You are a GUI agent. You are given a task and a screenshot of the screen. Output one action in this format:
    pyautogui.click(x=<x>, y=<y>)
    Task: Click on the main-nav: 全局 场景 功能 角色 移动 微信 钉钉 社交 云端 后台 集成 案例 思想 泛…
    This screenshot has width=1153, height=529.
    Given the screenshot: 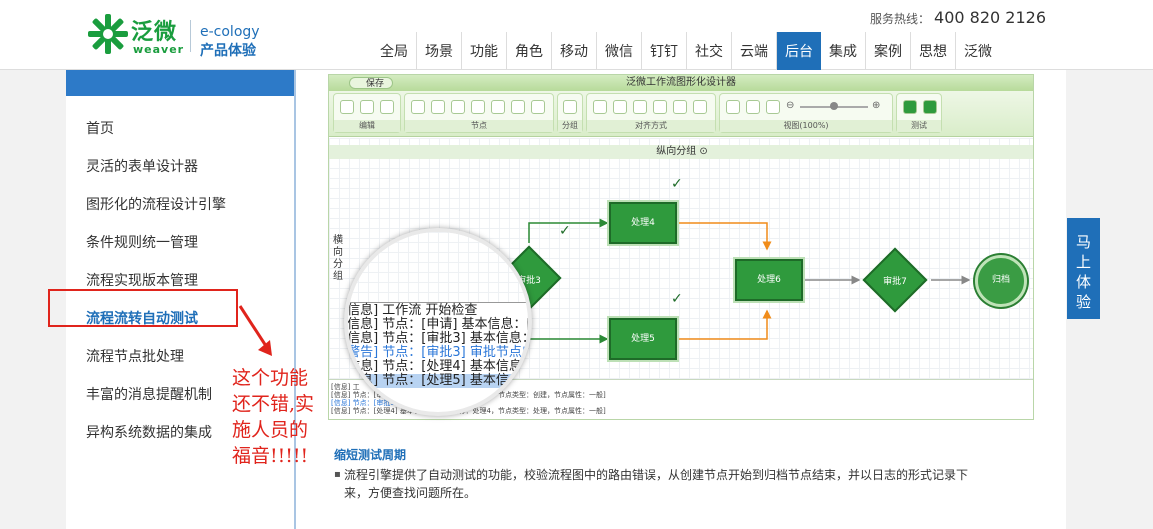 What is the action you would take?
    pyautogui.click(x=686, y=51)
    